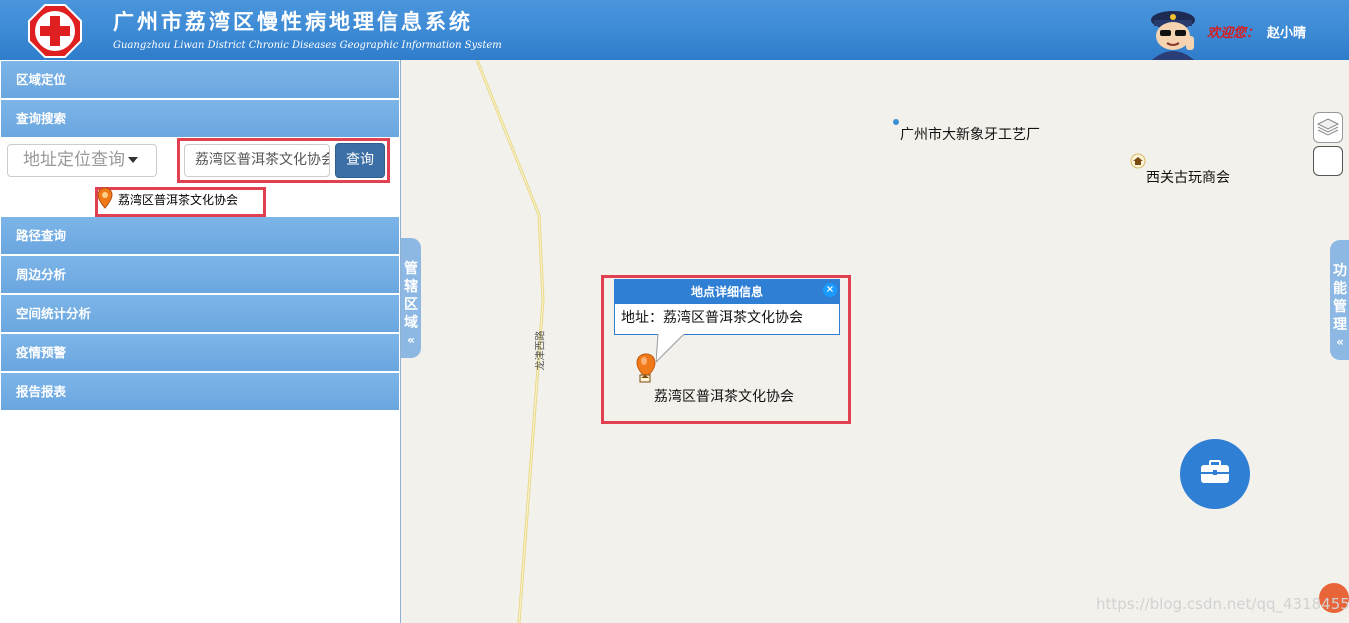 Image resolution: width=1349 pixels, height=623 pixels. I want to click on poi-label-antique-chamber: 西关古玩商会, so click(1188, 177).